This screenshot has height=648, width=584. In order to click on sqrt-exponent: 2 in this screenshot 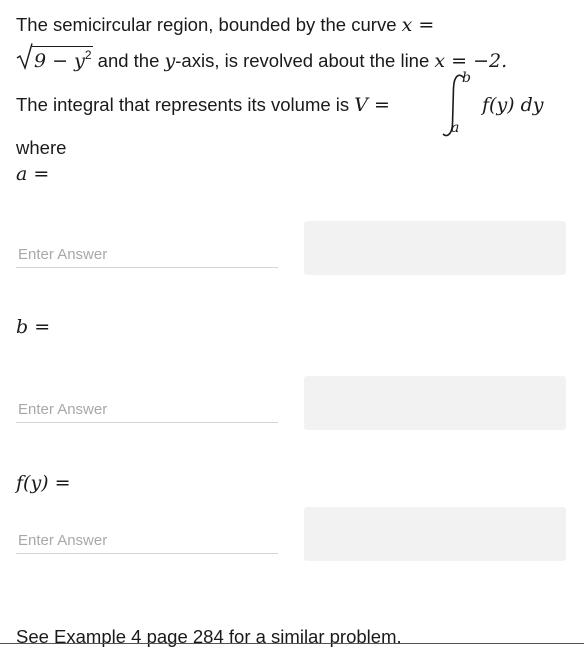, I will do `click(88, 55)`.